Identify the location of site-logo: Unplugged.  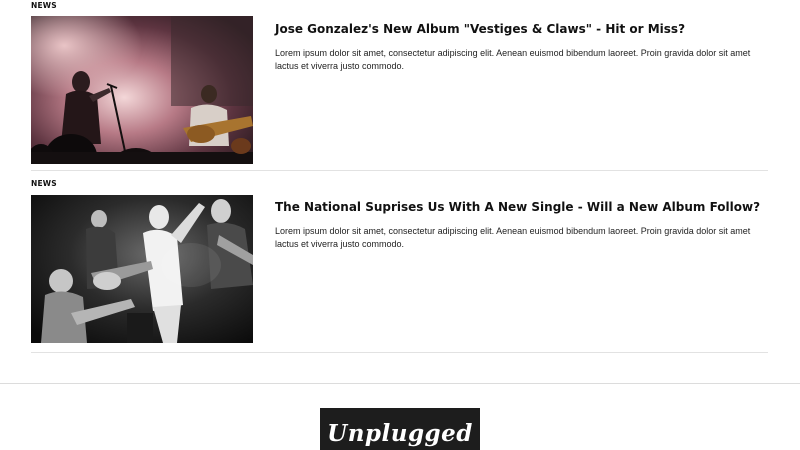
(400, 429).